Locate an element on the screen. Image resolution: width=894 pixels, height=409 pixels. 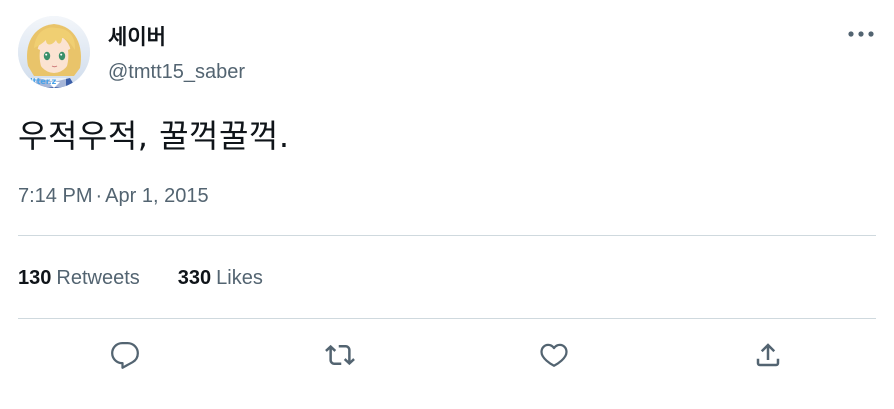
tweet-stats: 130 Retweets 330 Likes is located at coordinates (140, 278).